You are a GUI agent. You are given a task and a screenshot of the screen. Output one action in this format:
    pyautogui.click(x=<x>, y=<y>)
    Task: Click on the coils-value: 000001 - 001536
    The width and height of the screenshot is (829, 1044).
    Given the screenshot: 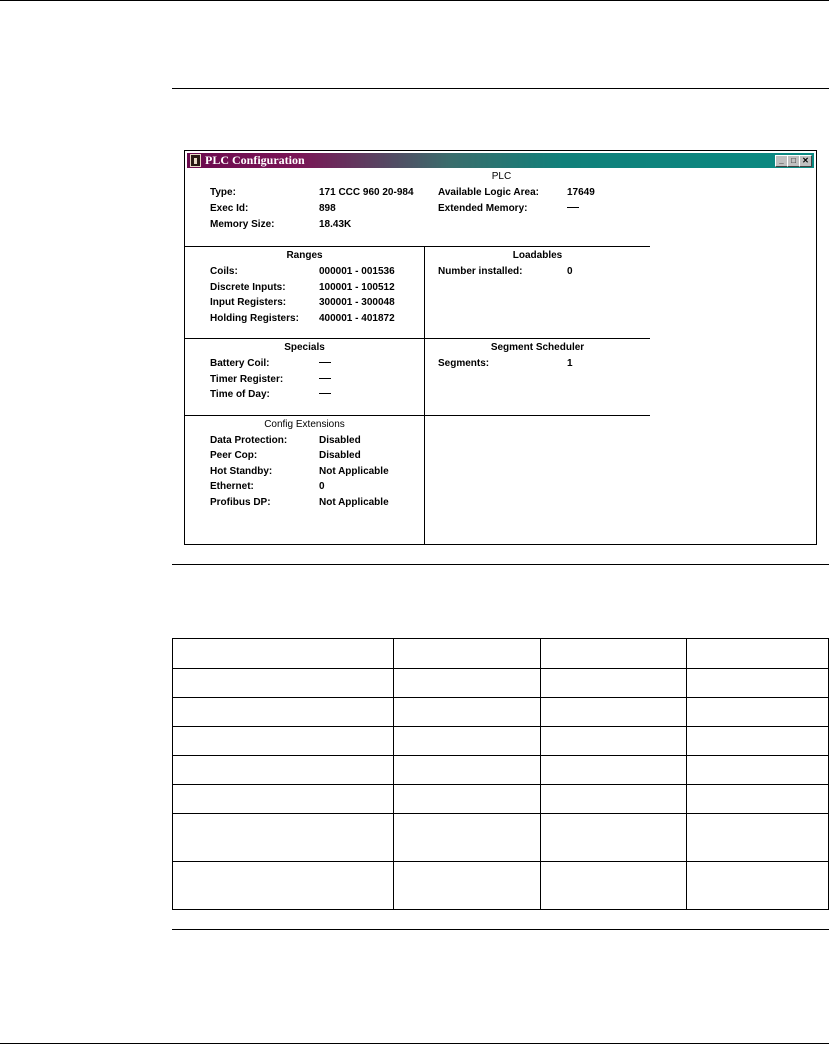 What is the action you would take?
    pyautogui.click(x=357, y=271)
    